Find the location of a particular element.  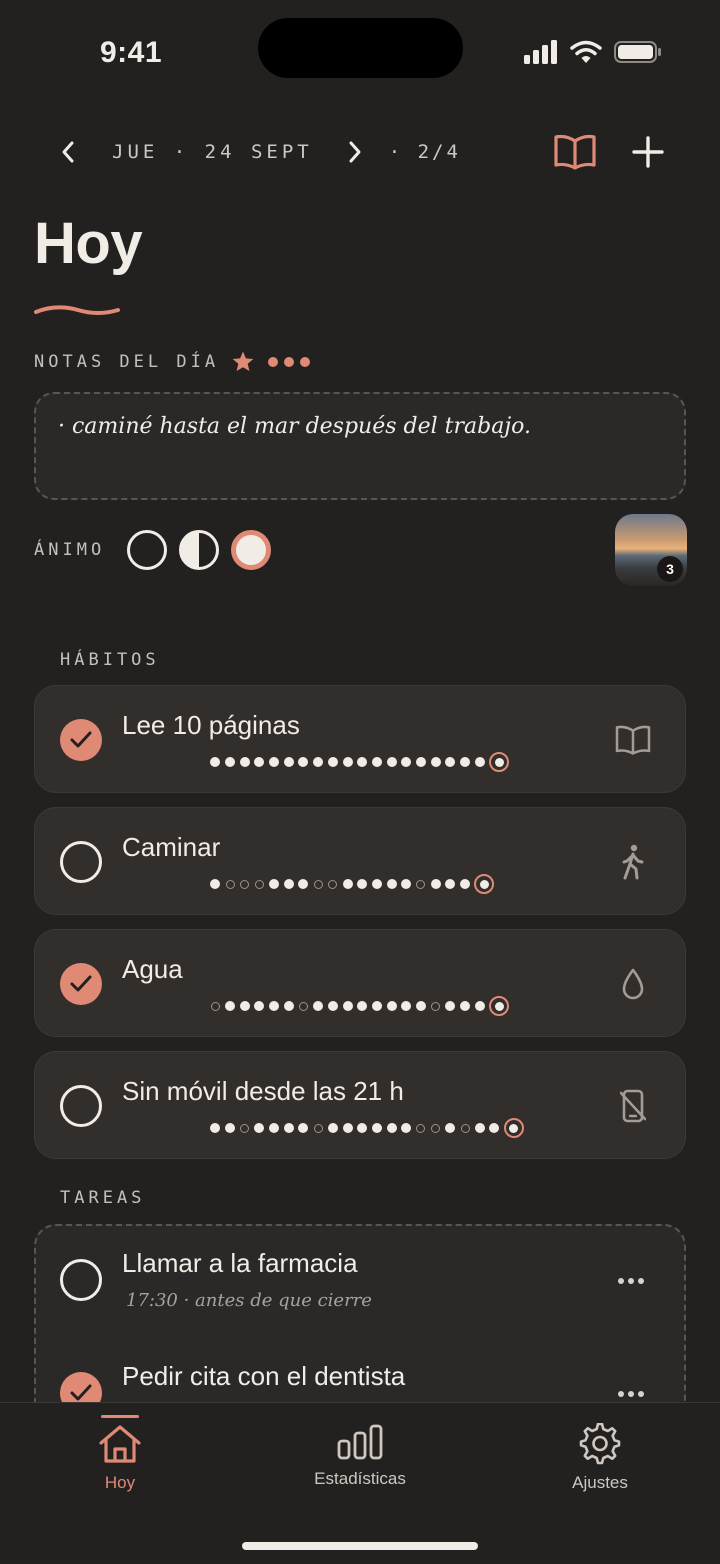

title-underline-decoration is located at coordinates (77, 310).